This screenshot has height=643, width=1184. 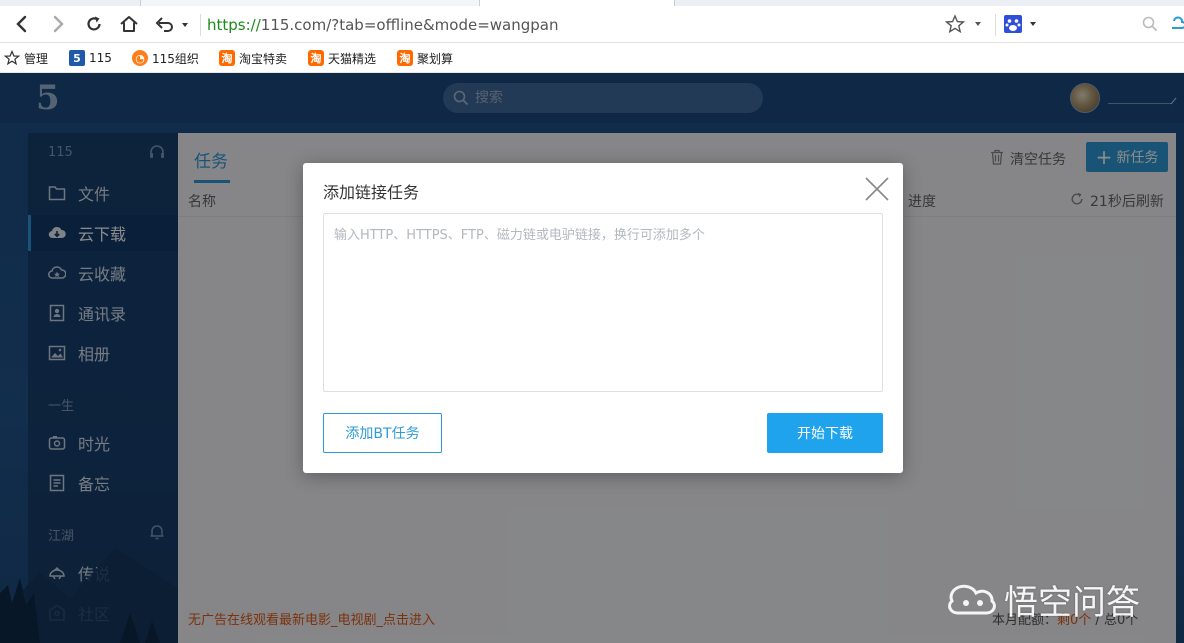 I want to click on bookmark-taobao-sale: 淘 淘宝特卖, so click(x=253, y=58).